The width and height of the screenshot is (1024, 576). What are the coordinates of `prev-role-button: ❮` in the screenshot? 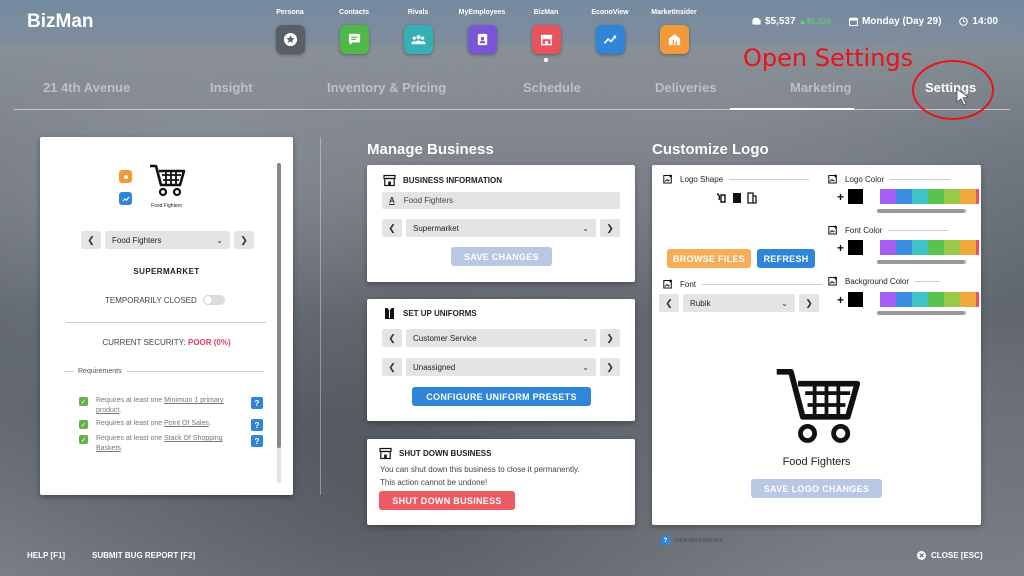 It's located at (392, 338).